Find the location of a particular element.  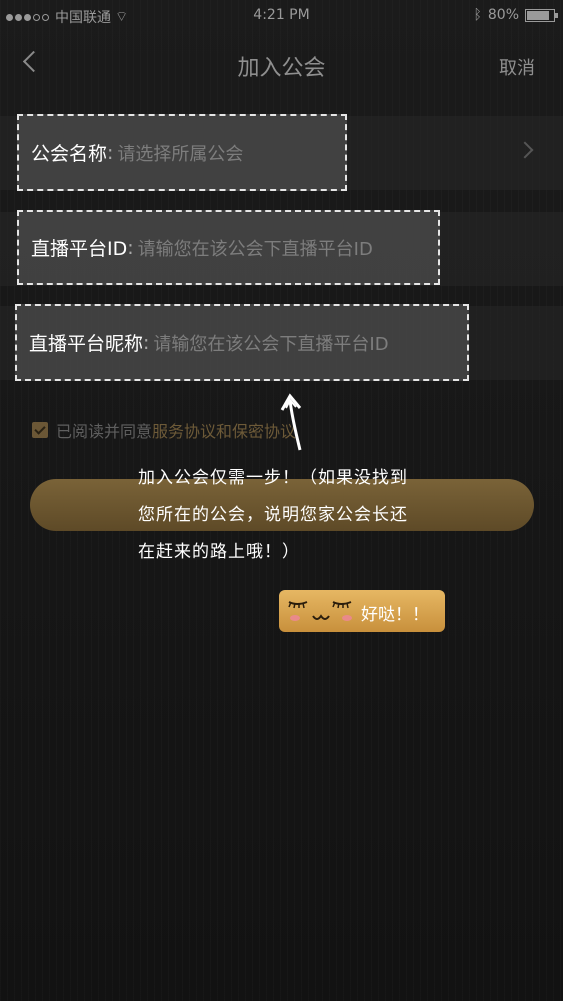

agree-checkbox is located at coordinates (40, 430).